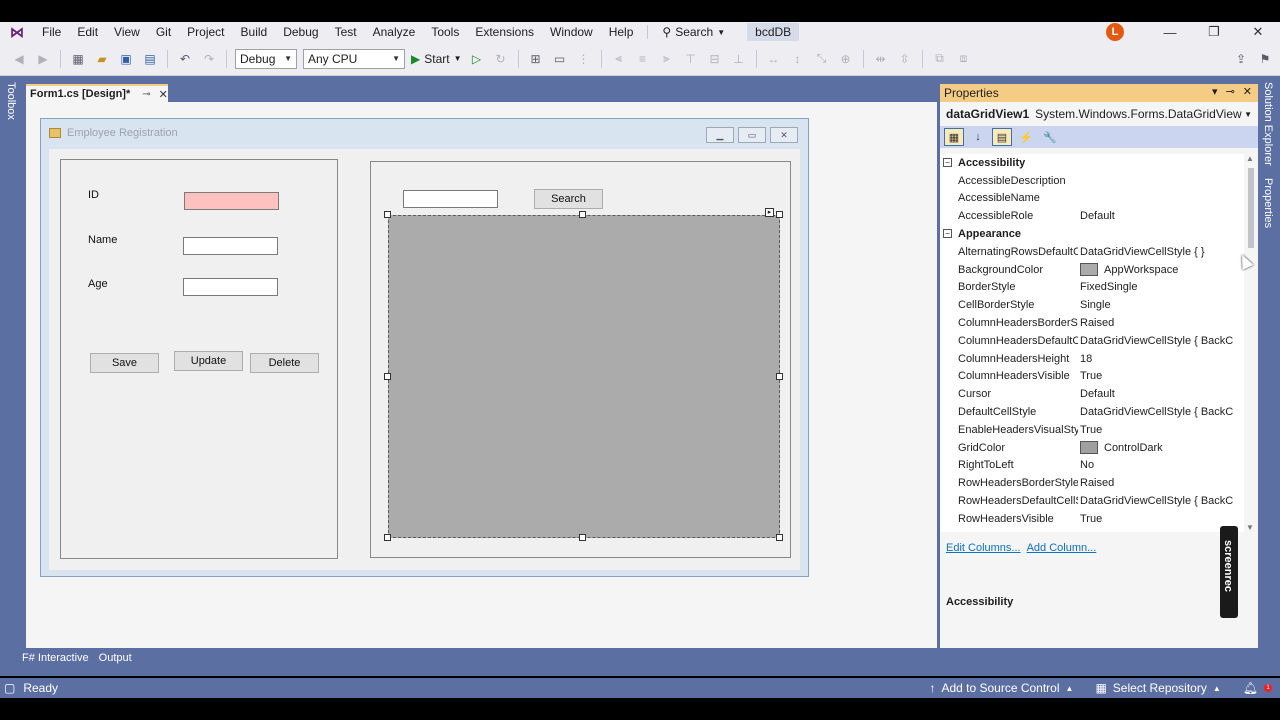 The image size is (1280, 720). Describe the element at coordinates (822, 59) in the screenshot. I see `make-same-size-icon: ⤡` at that location.